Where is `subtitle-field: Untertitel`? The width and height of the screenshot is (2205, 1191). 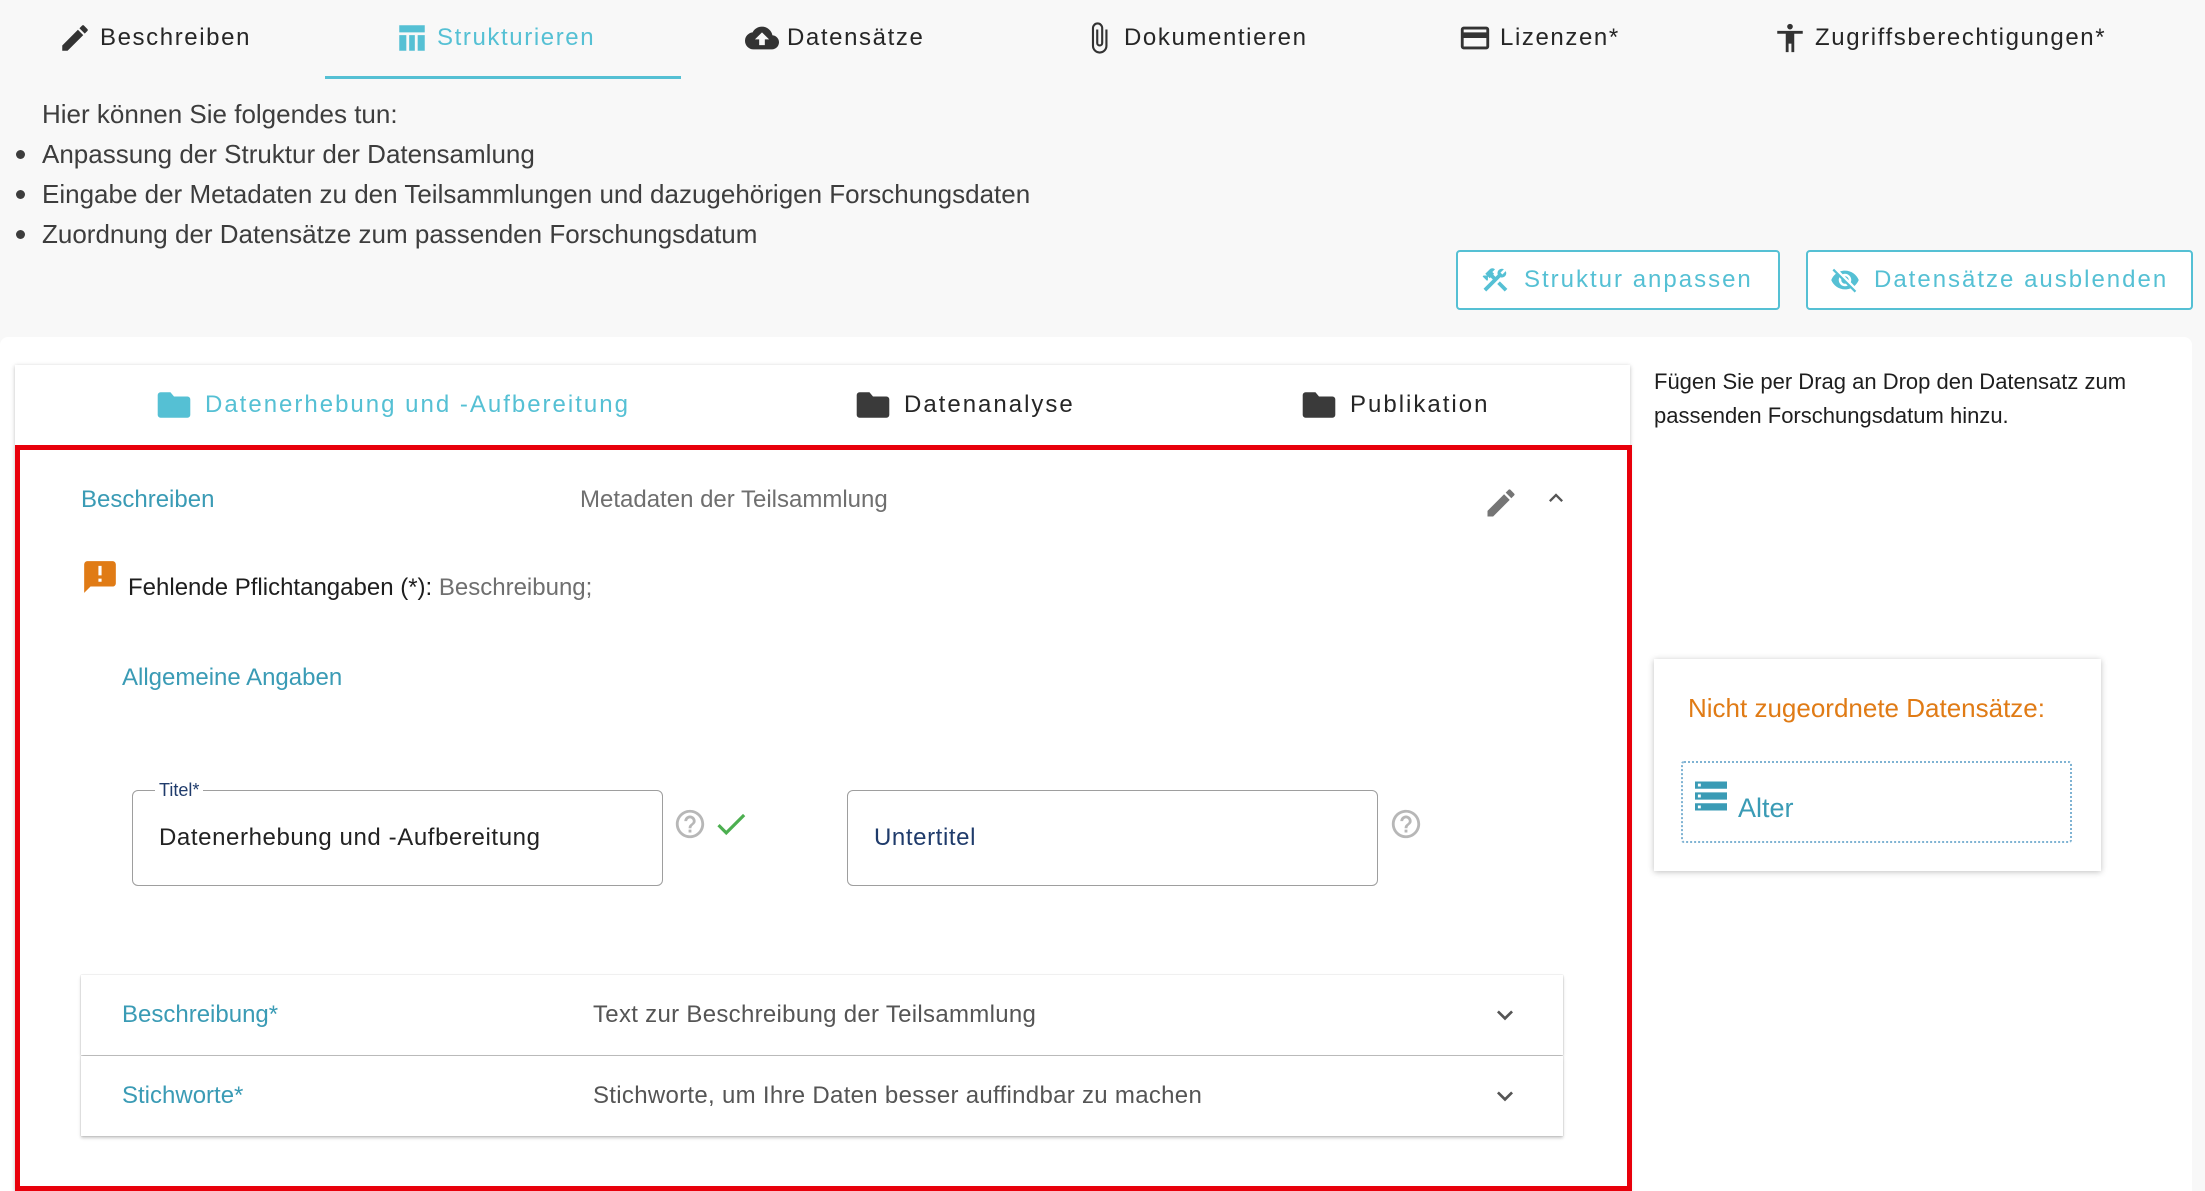
subtitle-field: Untertitel is located at coordinates (1112, 838).